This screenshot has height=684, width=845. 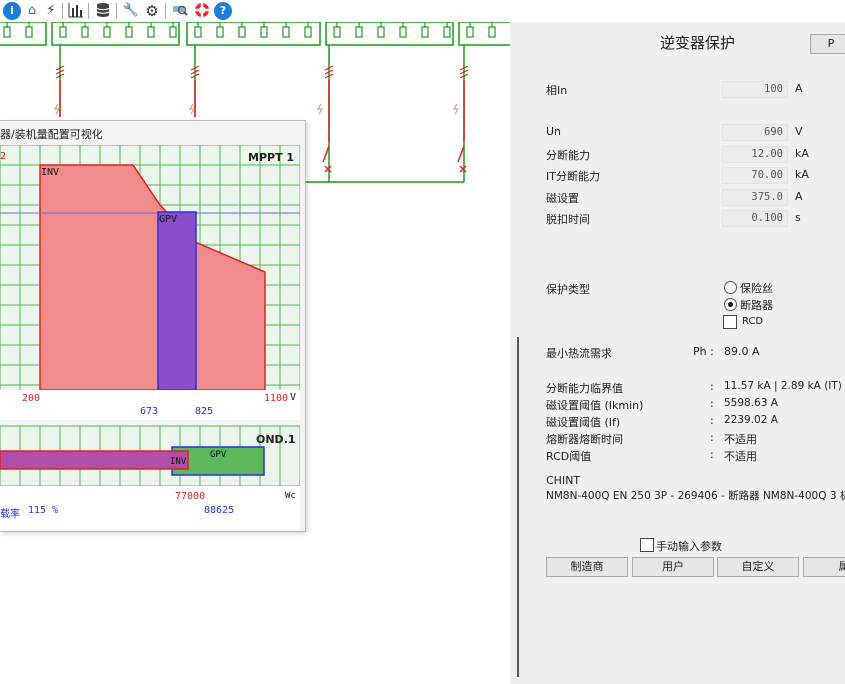 I want to click on radio-breaker-label: 断路器, so click(x=756, y=305).